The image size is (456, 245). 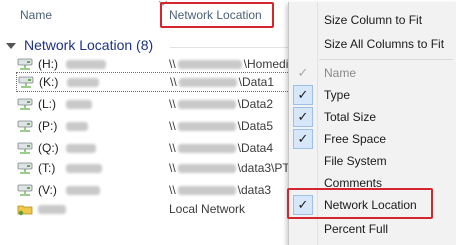 I want to click on path-suffix: \data3\PT, so click(x=263, y=168).